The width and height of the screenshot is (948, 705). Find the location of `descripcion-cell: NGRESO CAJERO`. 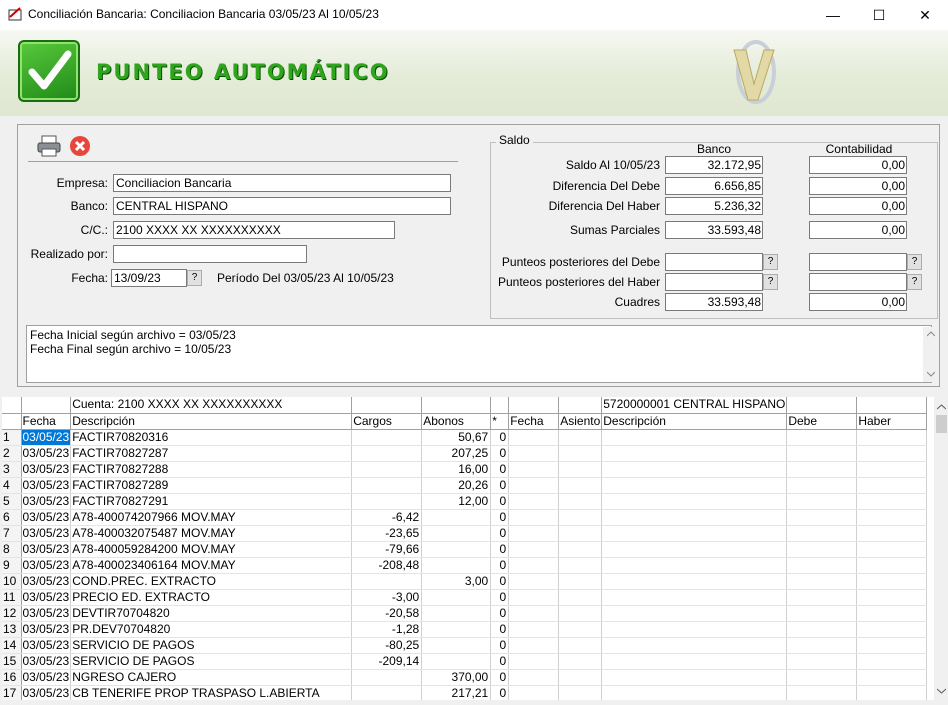

descripcion-cell: NGRESO CAJERO is located at coordinates (211, 677).